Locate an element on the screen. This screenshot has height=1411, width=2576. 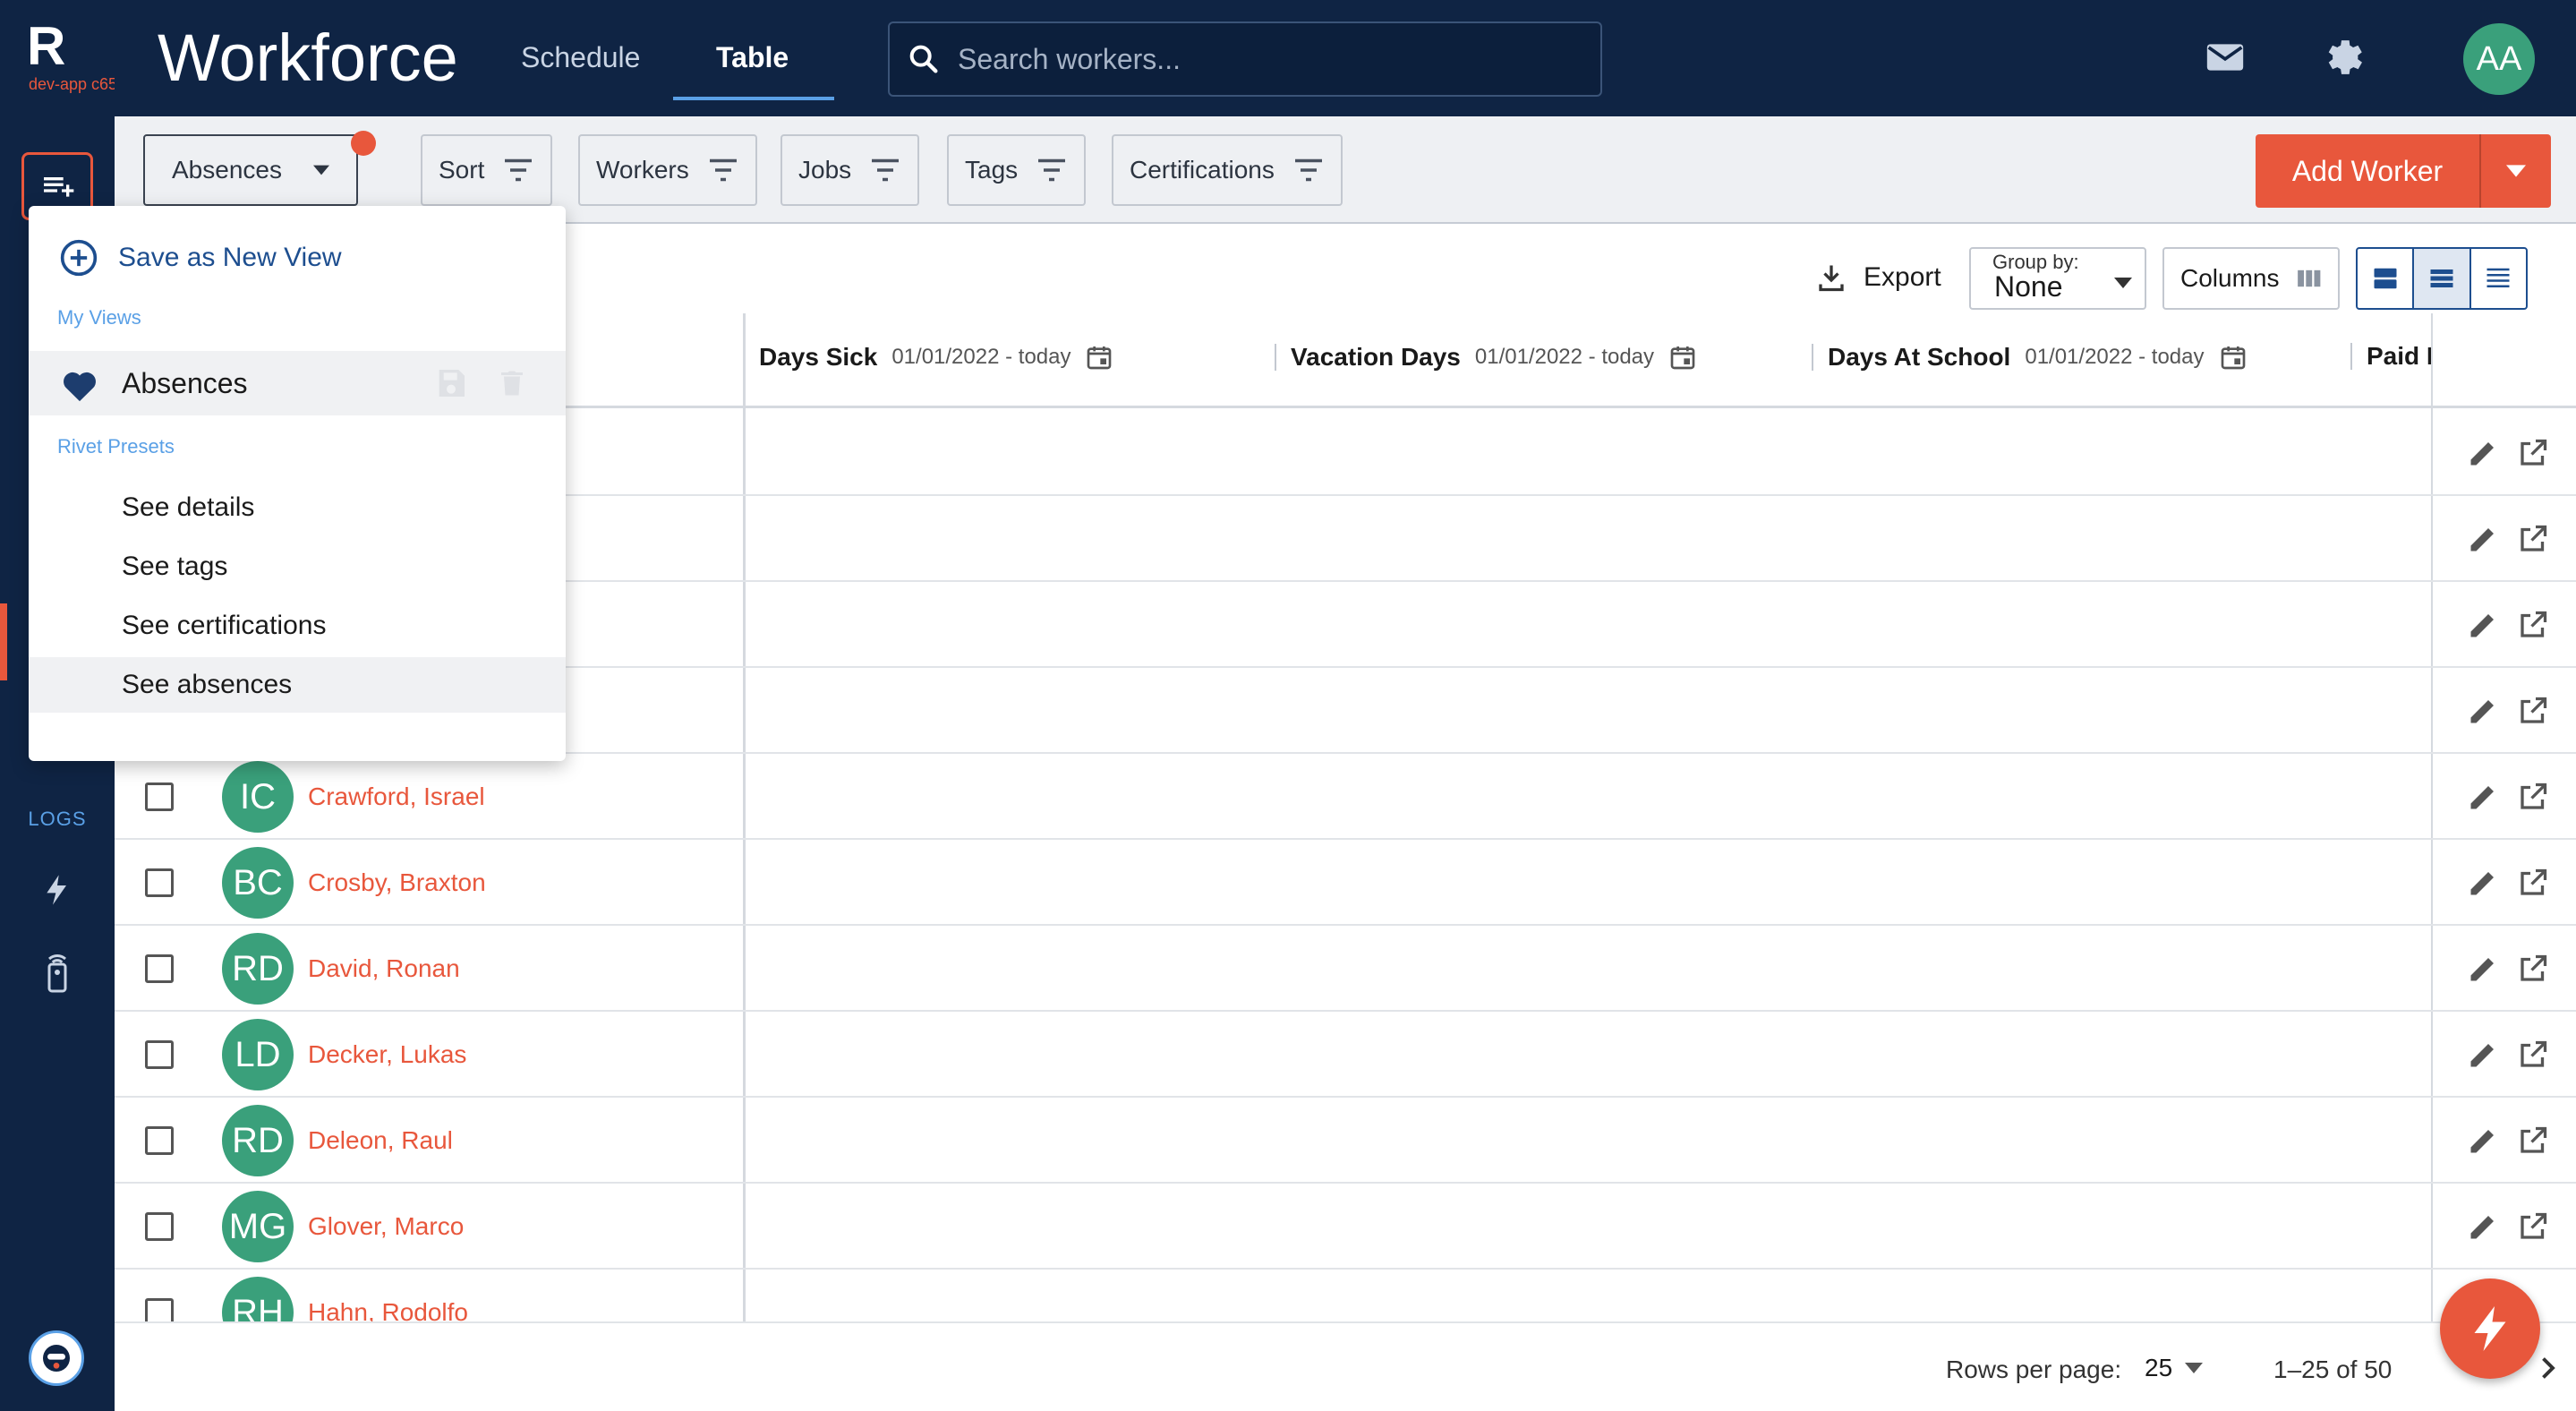
worker-name-link: Crosby, Braxton is located at coordinates (397, 882).